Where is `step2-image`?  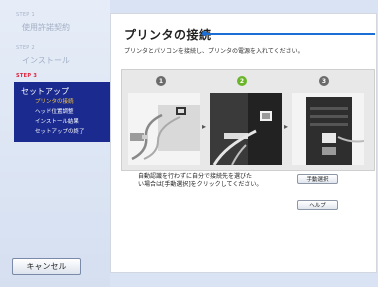 step2-image is located at coordinates (246, 129).